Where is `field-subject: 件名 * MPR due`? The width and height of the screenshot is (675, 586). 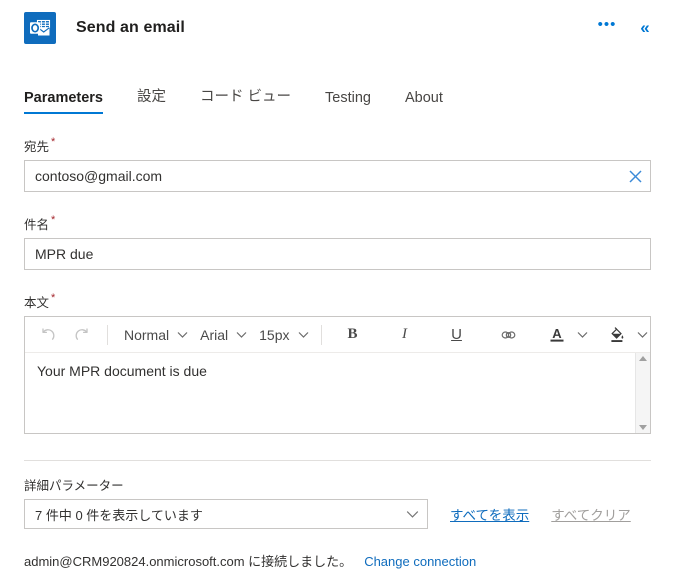
field-subject: 件名 * MPR due is located at coordinates (337, 242).